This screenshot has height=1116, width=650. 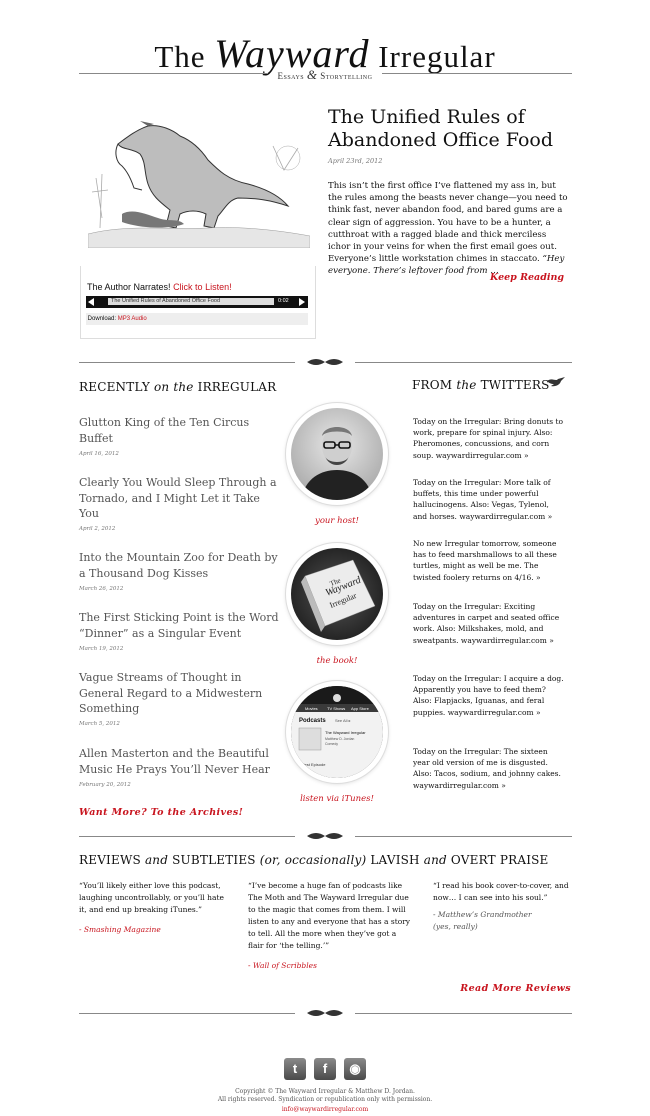 I want to click on book-photo: The Wayward Irregular, so click(x=337, y=594).